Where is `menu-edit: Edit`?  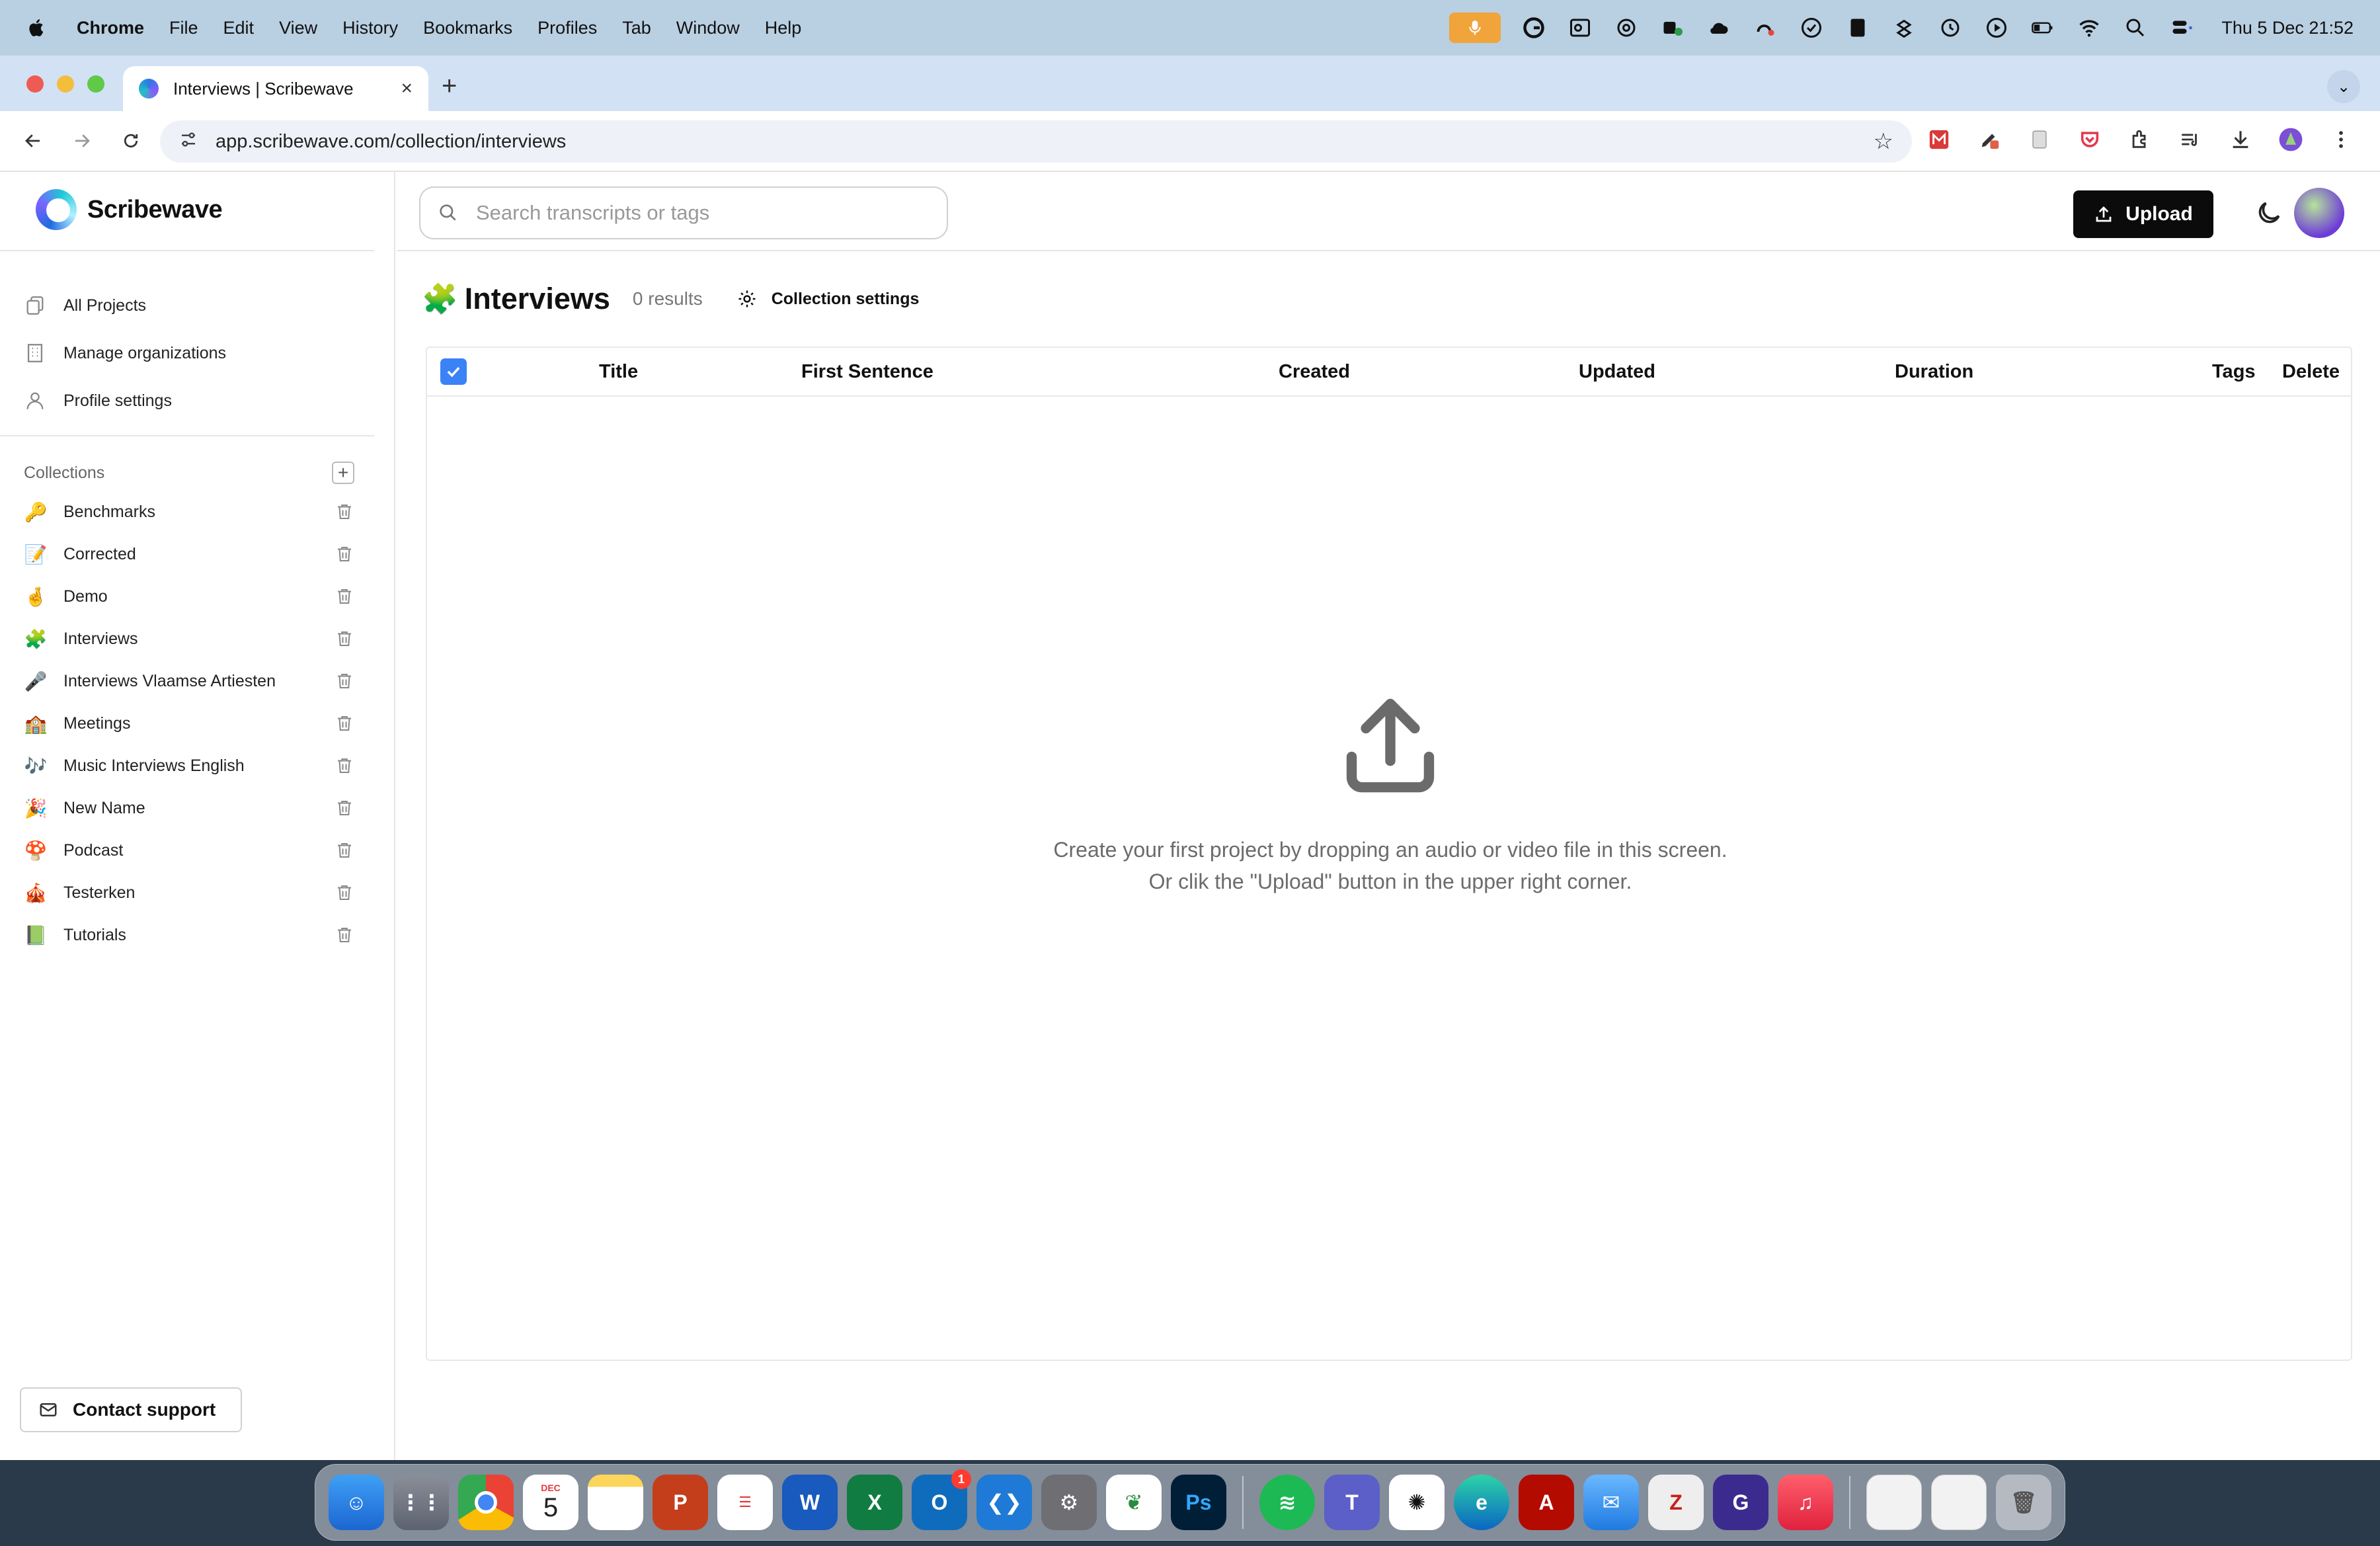
menu-edit: Edit is located at coordinates (239, 28).